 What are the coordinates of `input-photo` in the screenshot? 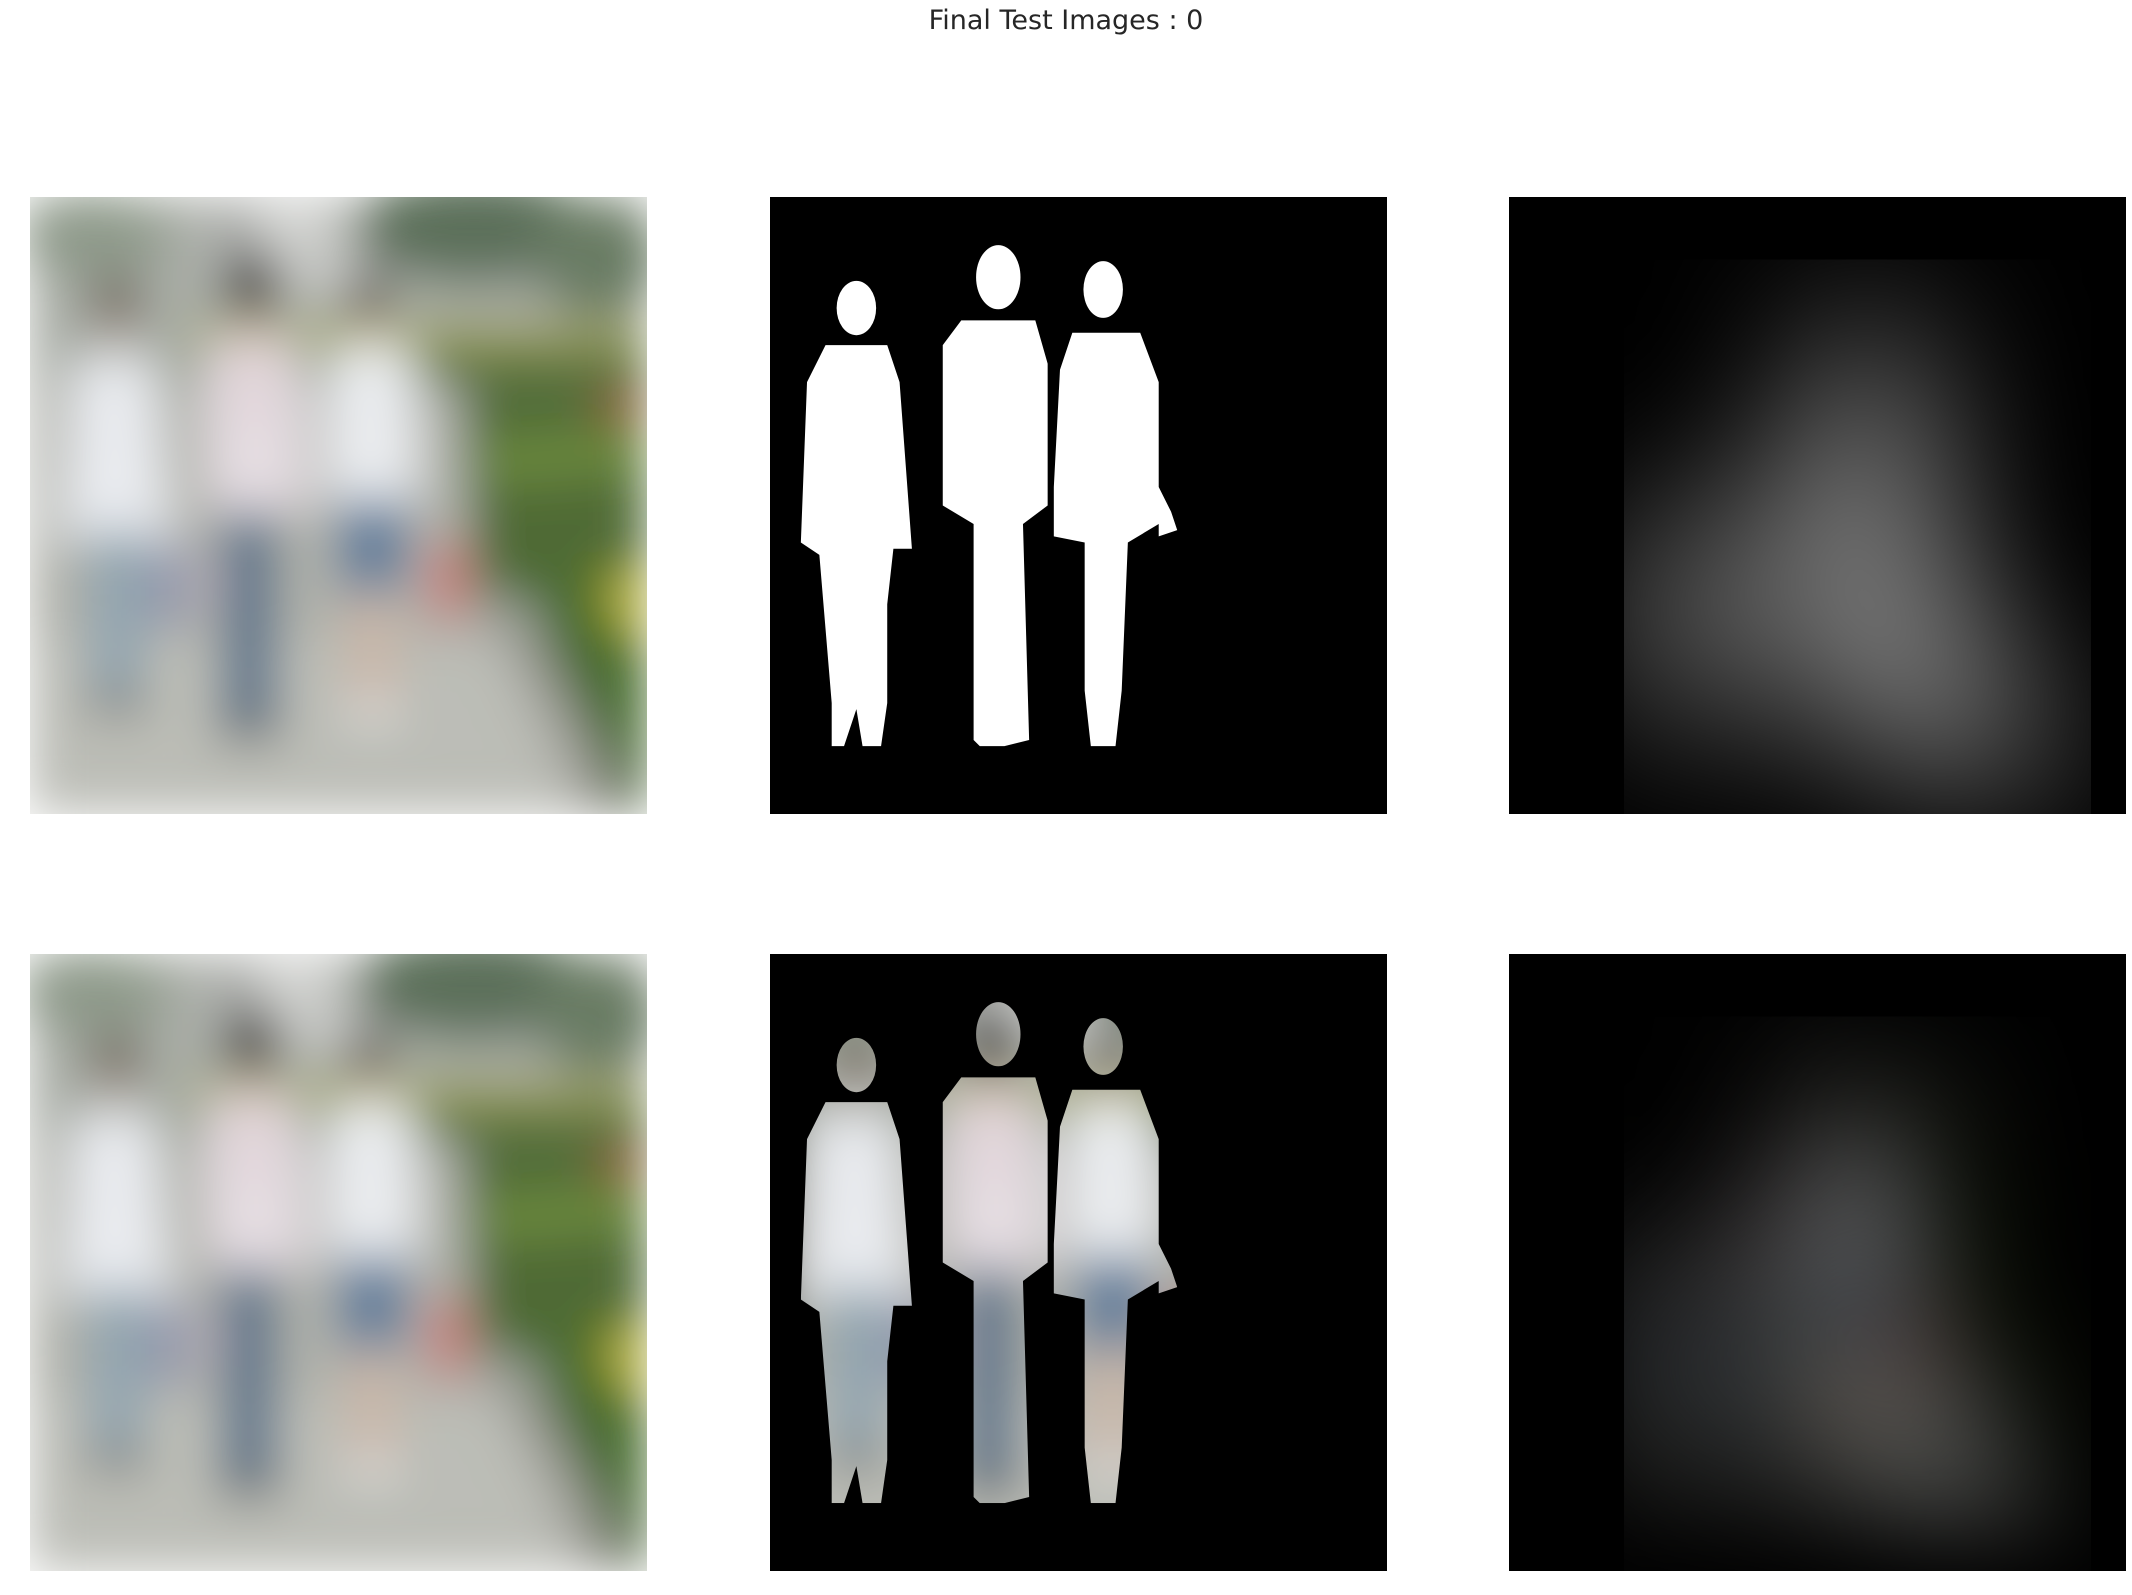 It's located at (338, 505).